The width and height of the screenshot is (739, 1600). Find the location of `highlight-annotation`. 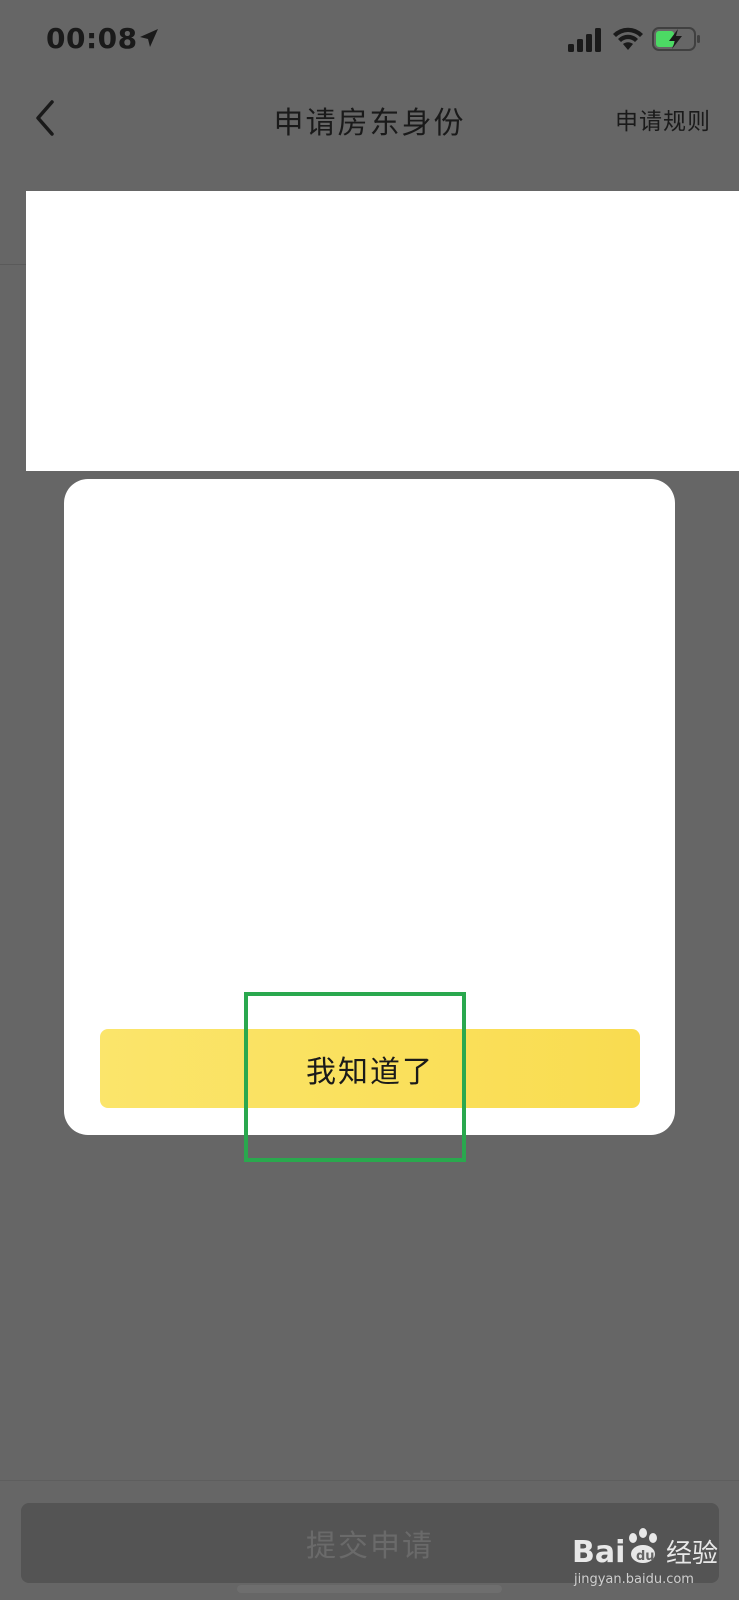

highlight-annotation is located at coordinates (355, 1077).